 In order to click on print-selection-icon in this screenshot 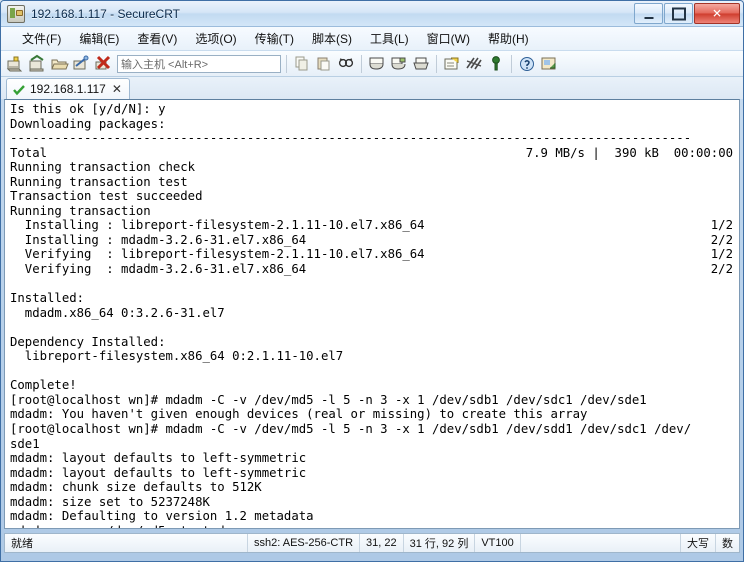, I will do `click(399, 64)`.